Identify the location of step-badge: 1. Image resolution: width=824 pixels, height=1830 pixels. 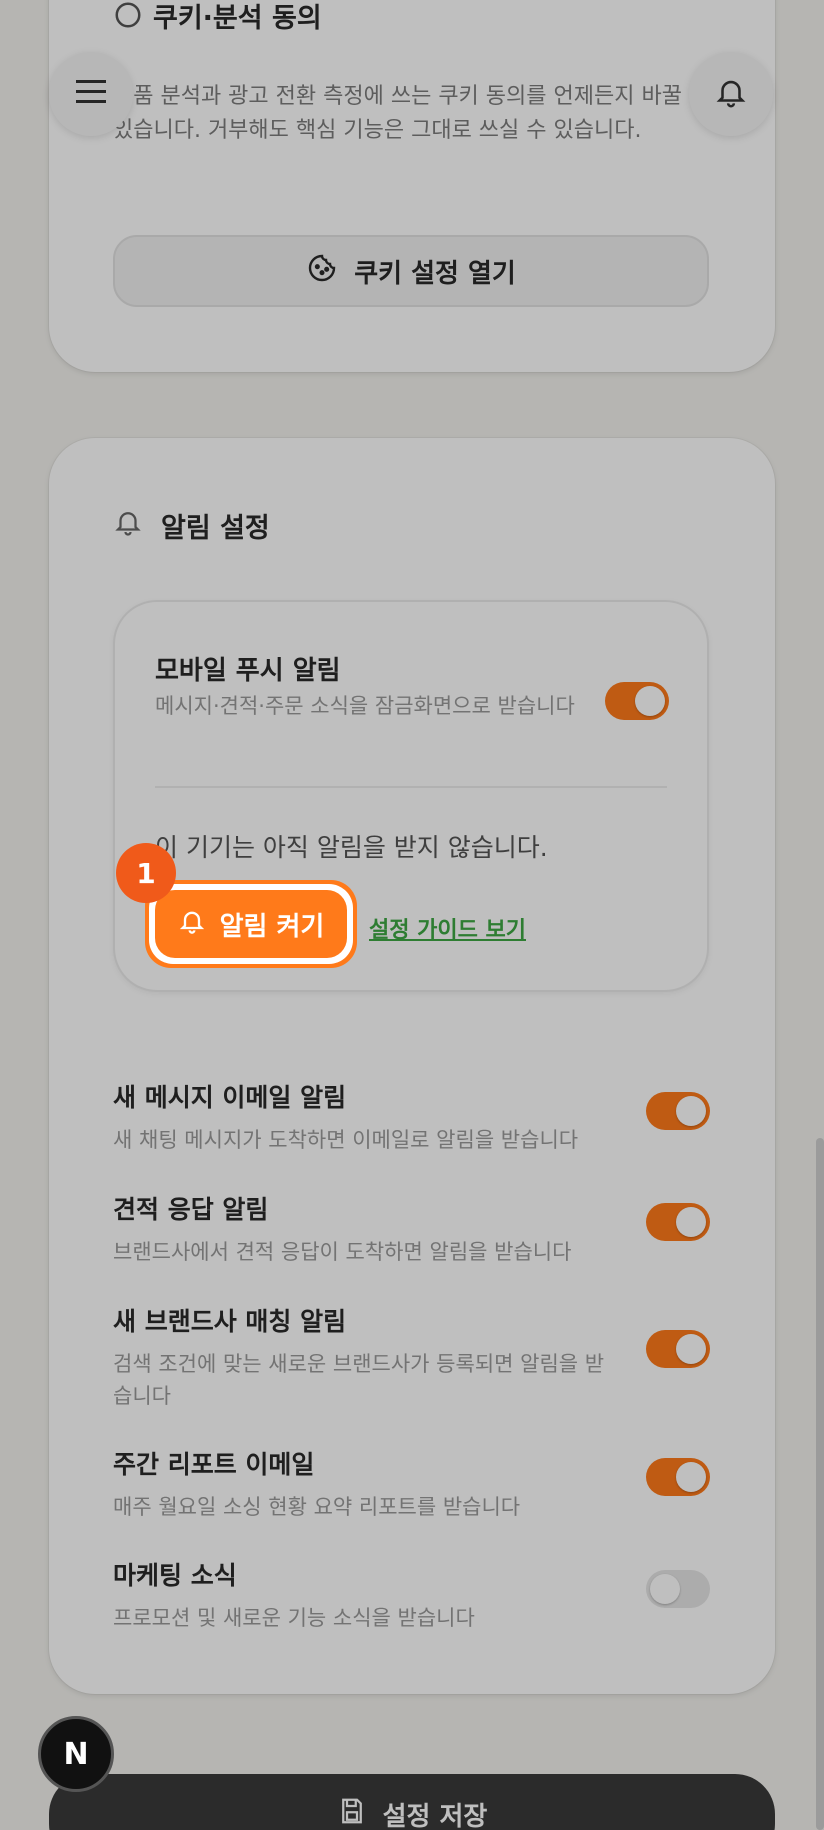
(146, 873).